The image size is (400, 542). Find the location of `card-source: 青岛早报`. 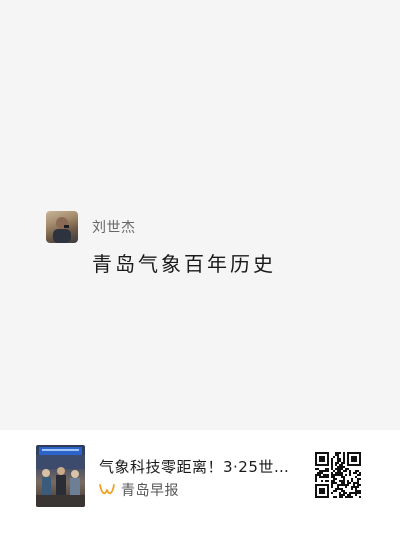

card-source: 青岛早报 is located at coordinates (139, 490).